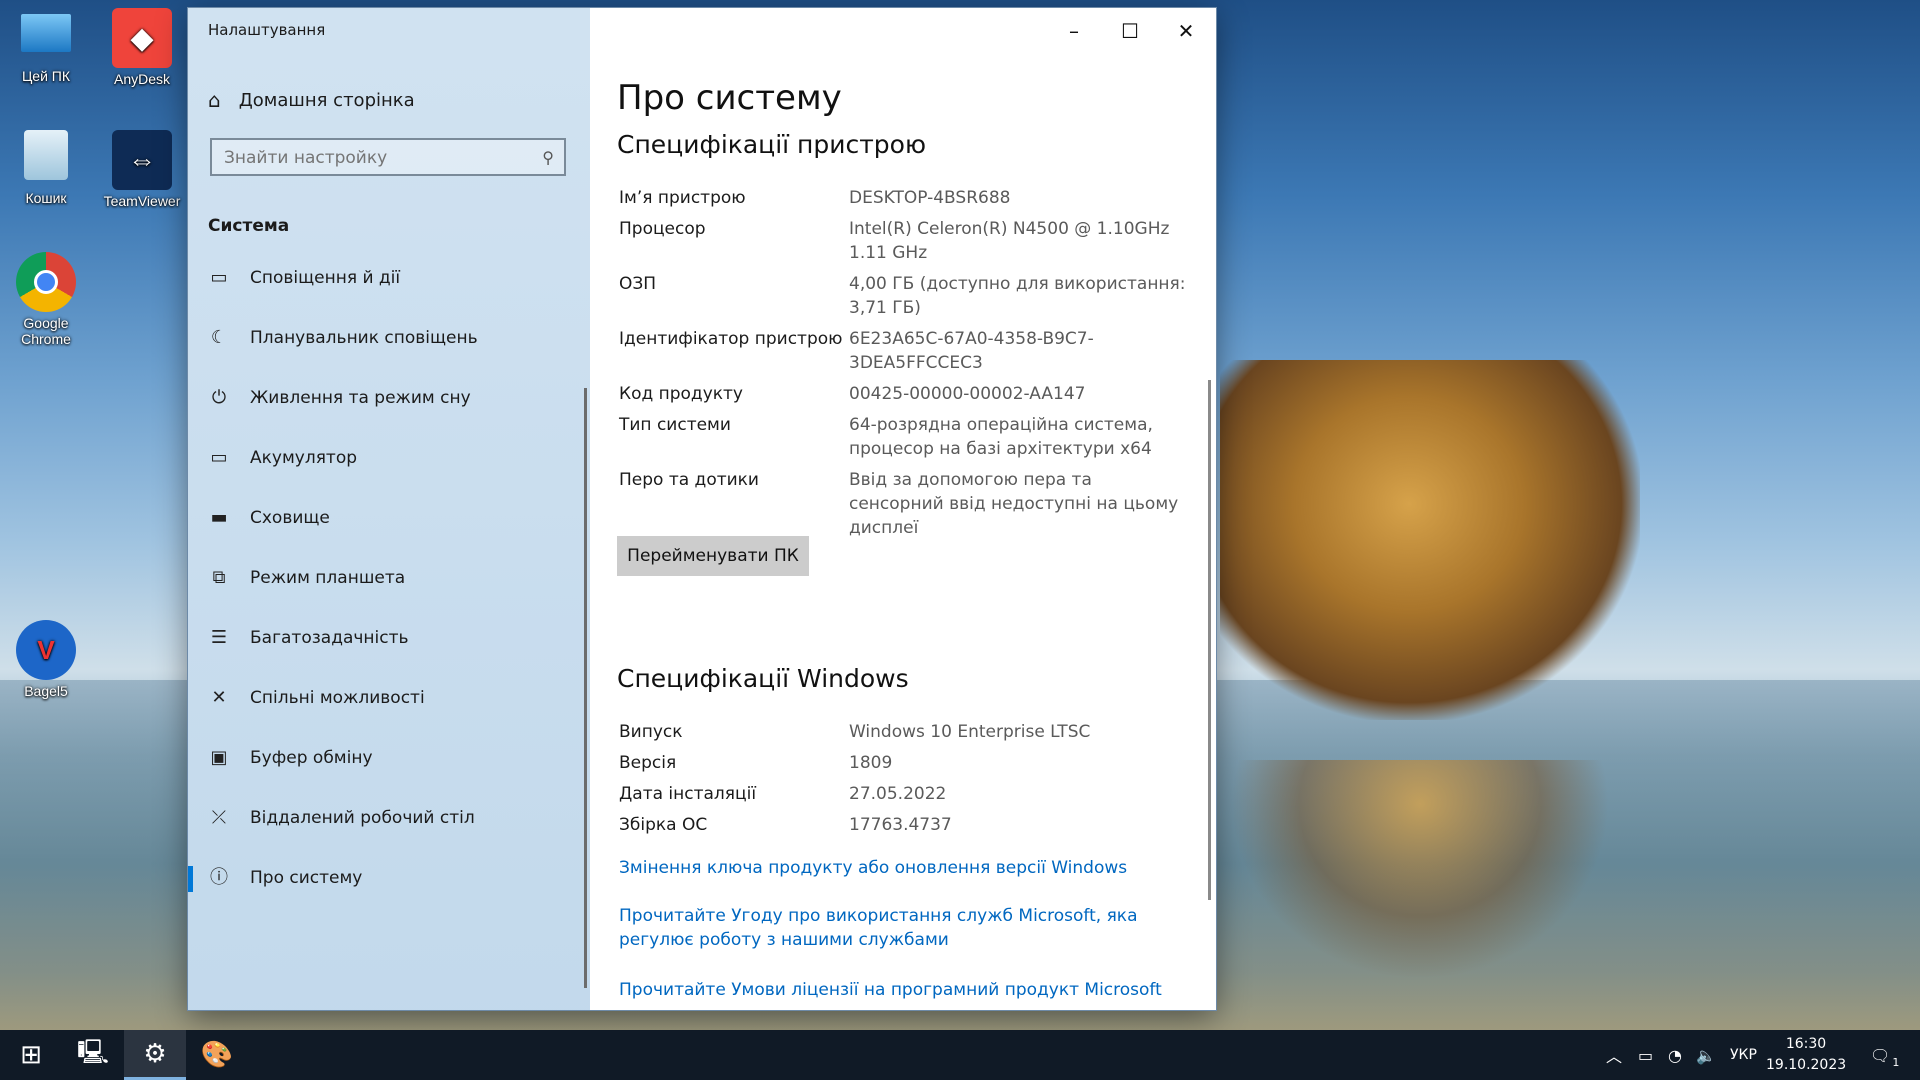 The image size is (1920, 1080). I want to click on desktop-icon-recycle-bin: Кошик, so click(46, 168).